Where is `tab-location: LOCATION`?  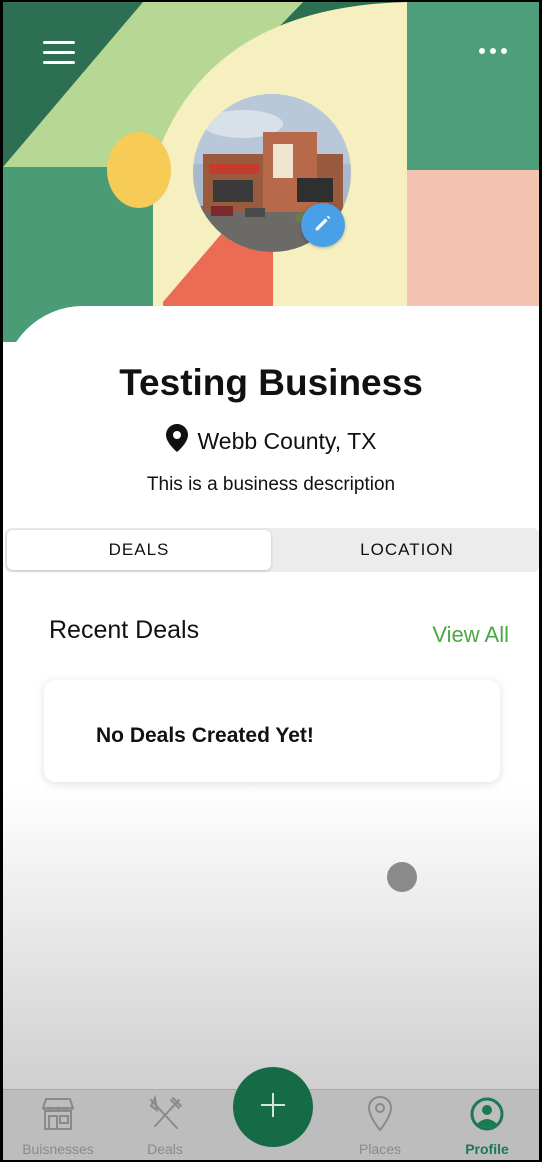 tab-location: LOCATION is located at coordinates (407, 550).